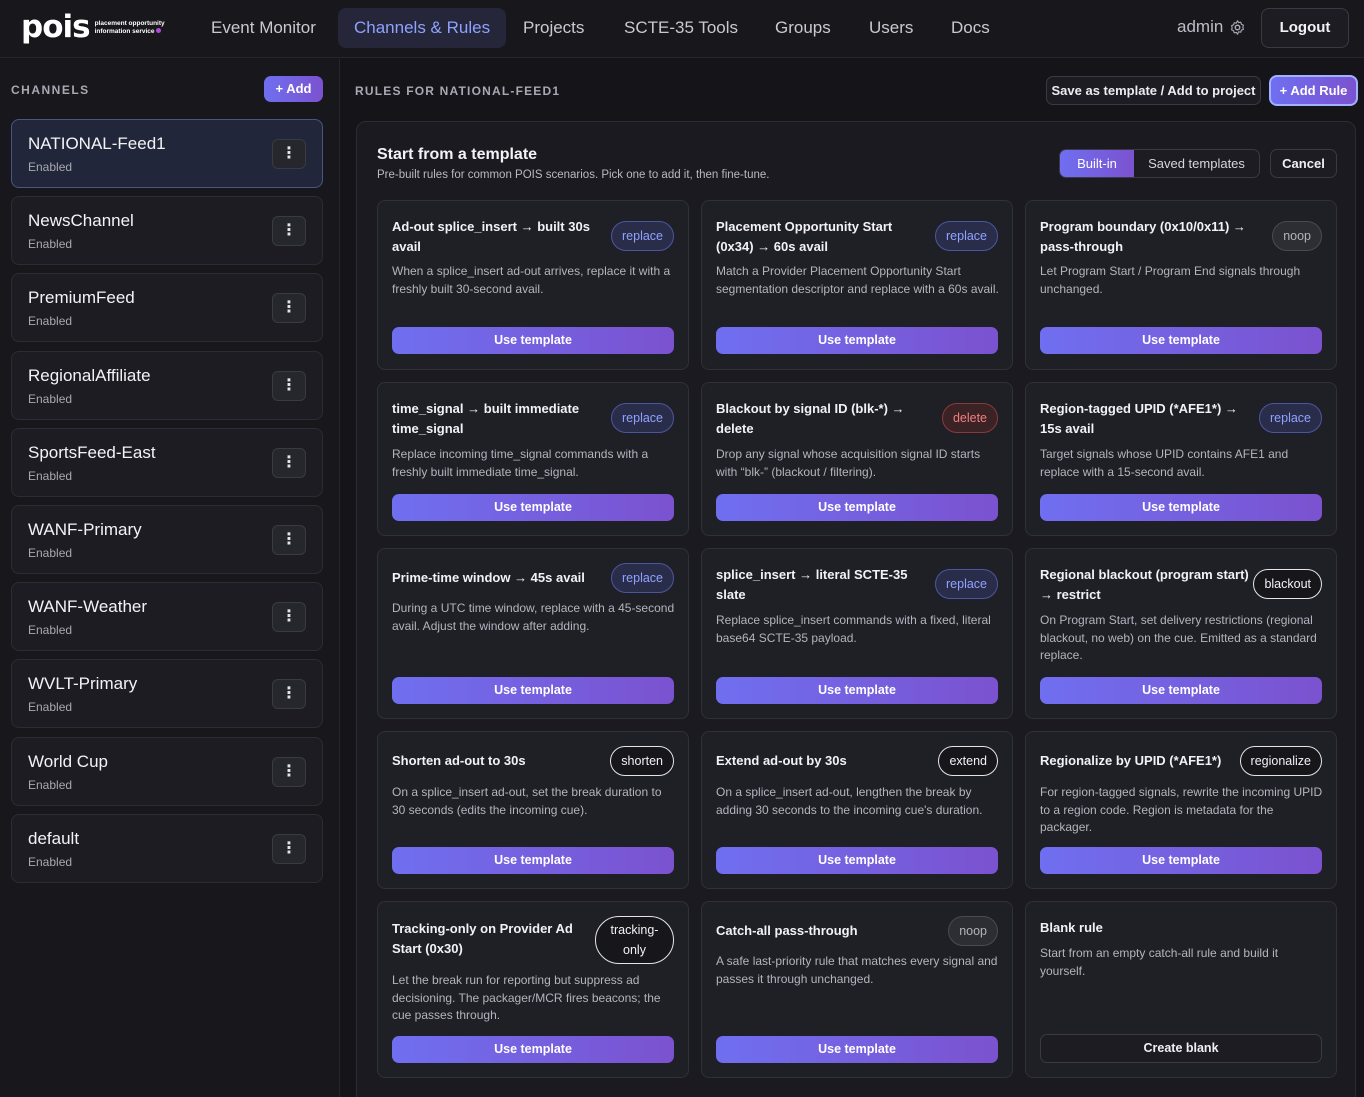  What do you see at coordinates (85, 529) in the screenshot?
I see `channel-name: WANF-Primary` at bounding box center [85, 529].